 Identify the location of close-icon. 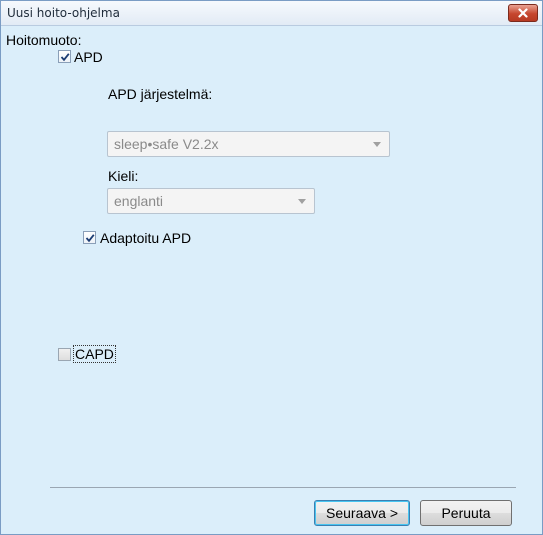
(523, 13).